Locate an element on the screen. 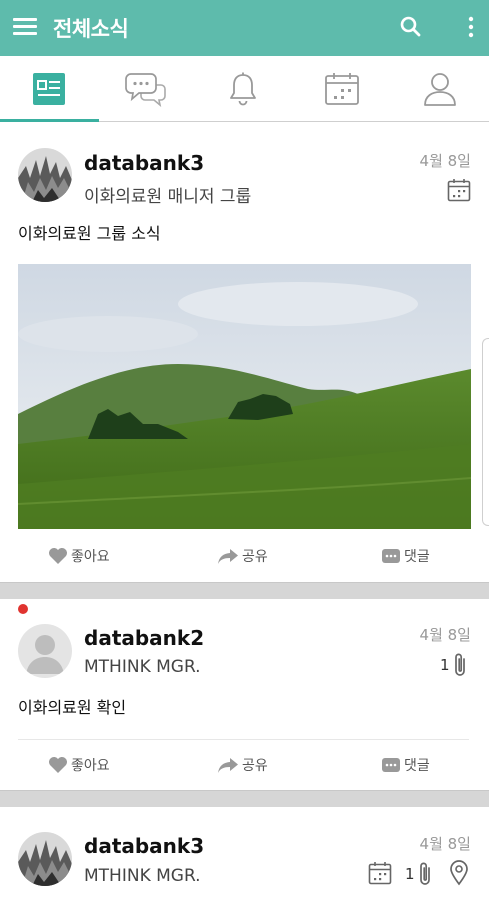 The height and width of the screenshot is (900, 489). location-pin-icon is located at coordinates (459, 873).